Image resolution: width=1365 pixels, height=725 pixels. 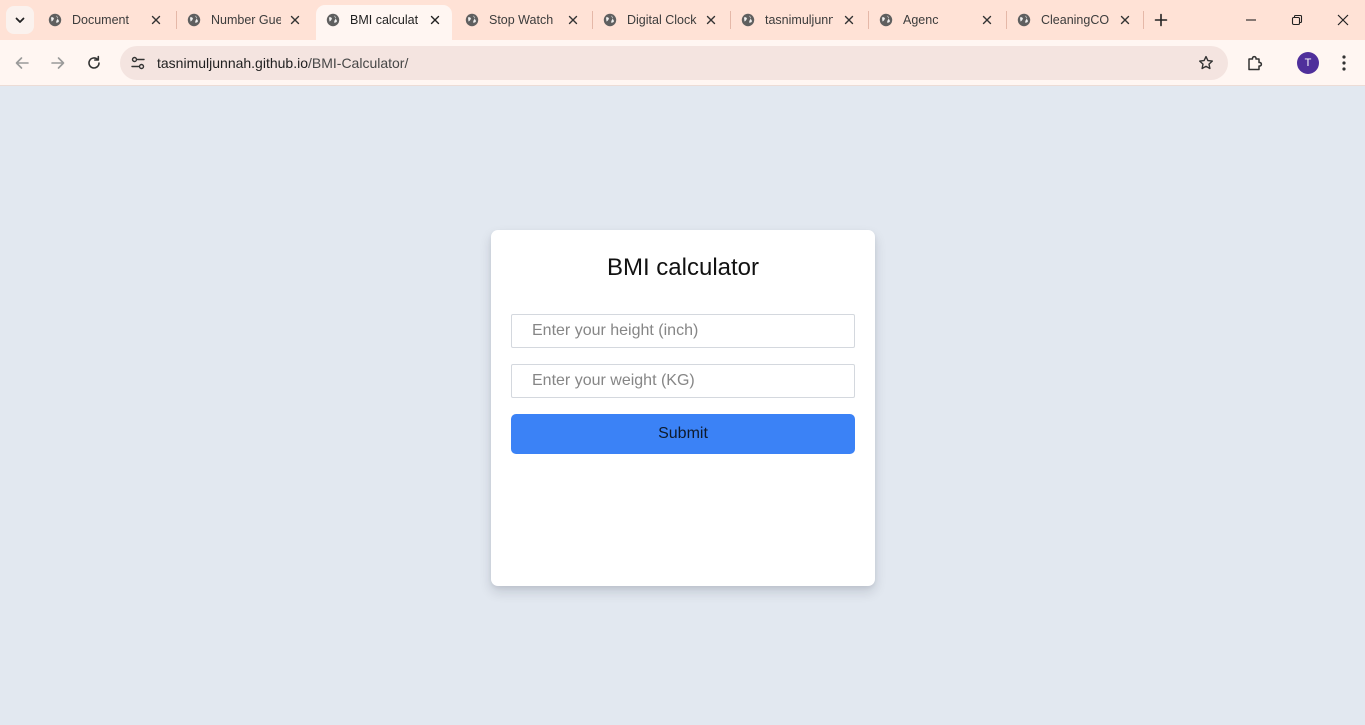 I want to click on tab-title: Document, so click(x=100, y=20).